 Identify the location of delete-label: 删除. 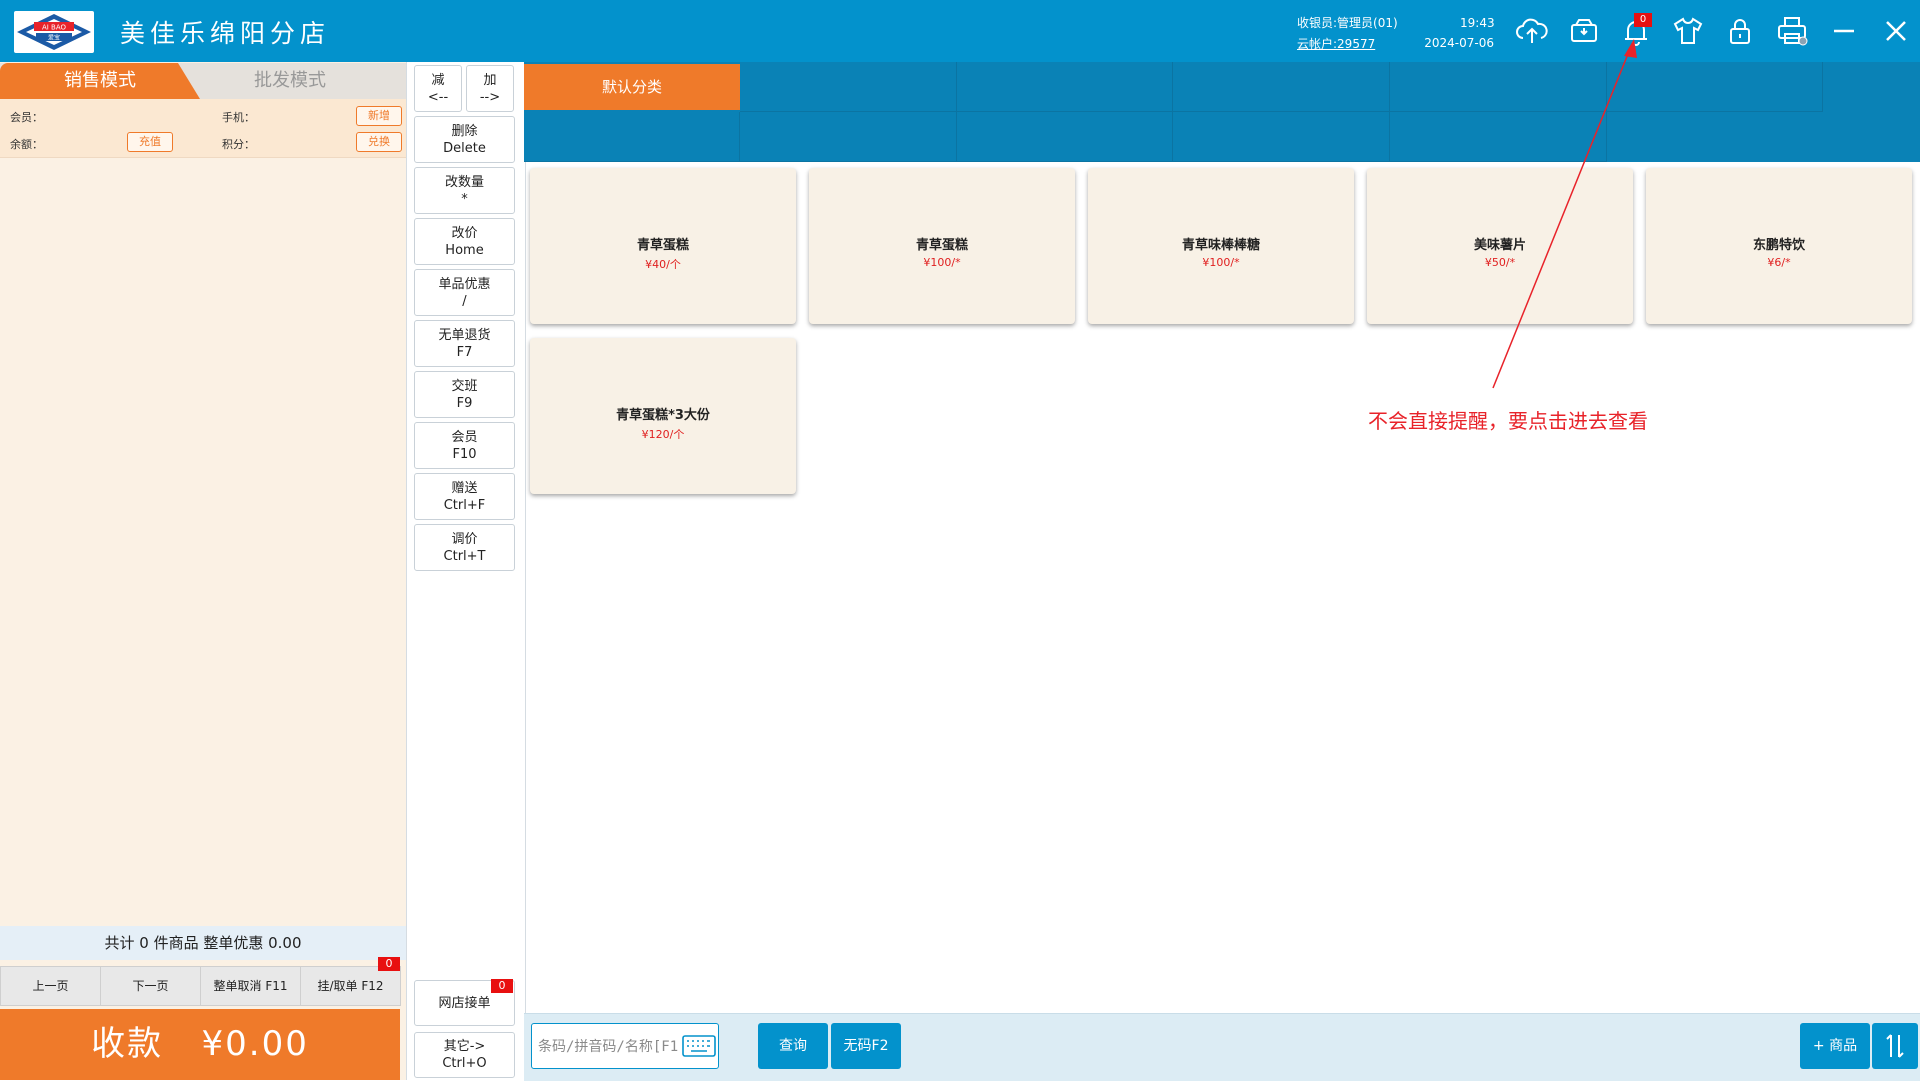
(464, 131).